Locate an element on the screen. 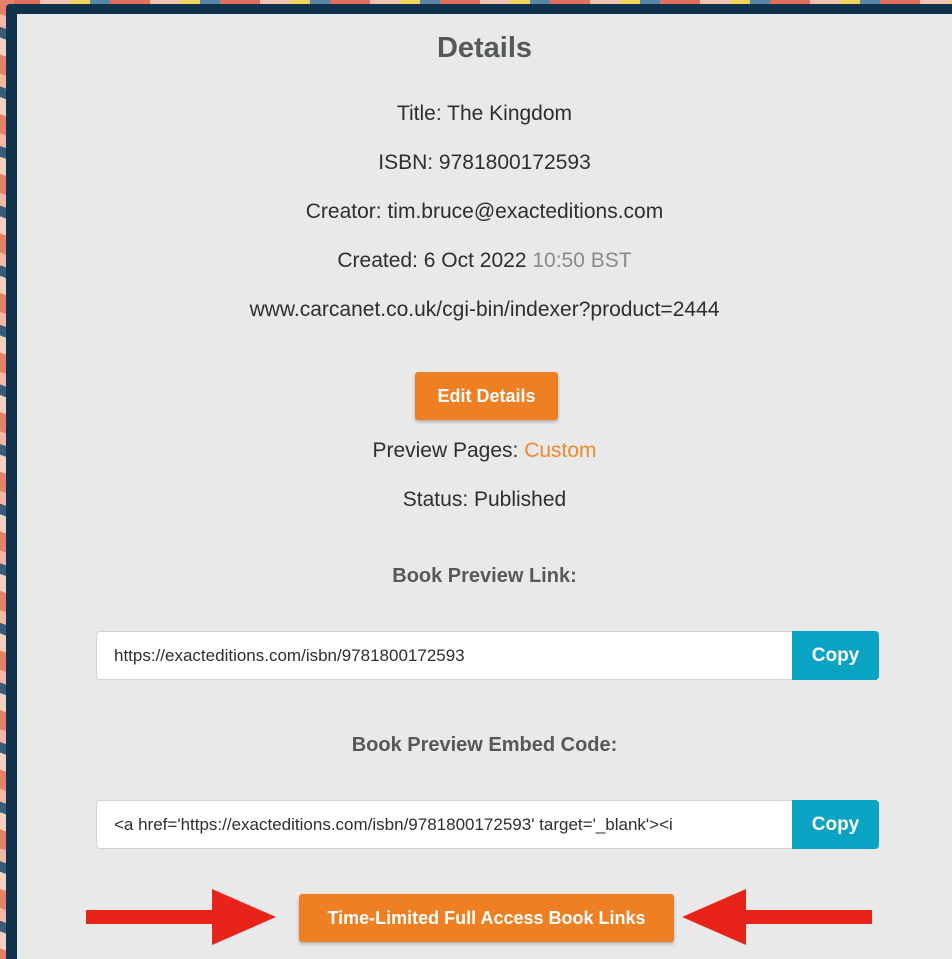 This screenshot has width=952, height=959. edit-details-button: Edit Details is located at coordinates (486, 396).